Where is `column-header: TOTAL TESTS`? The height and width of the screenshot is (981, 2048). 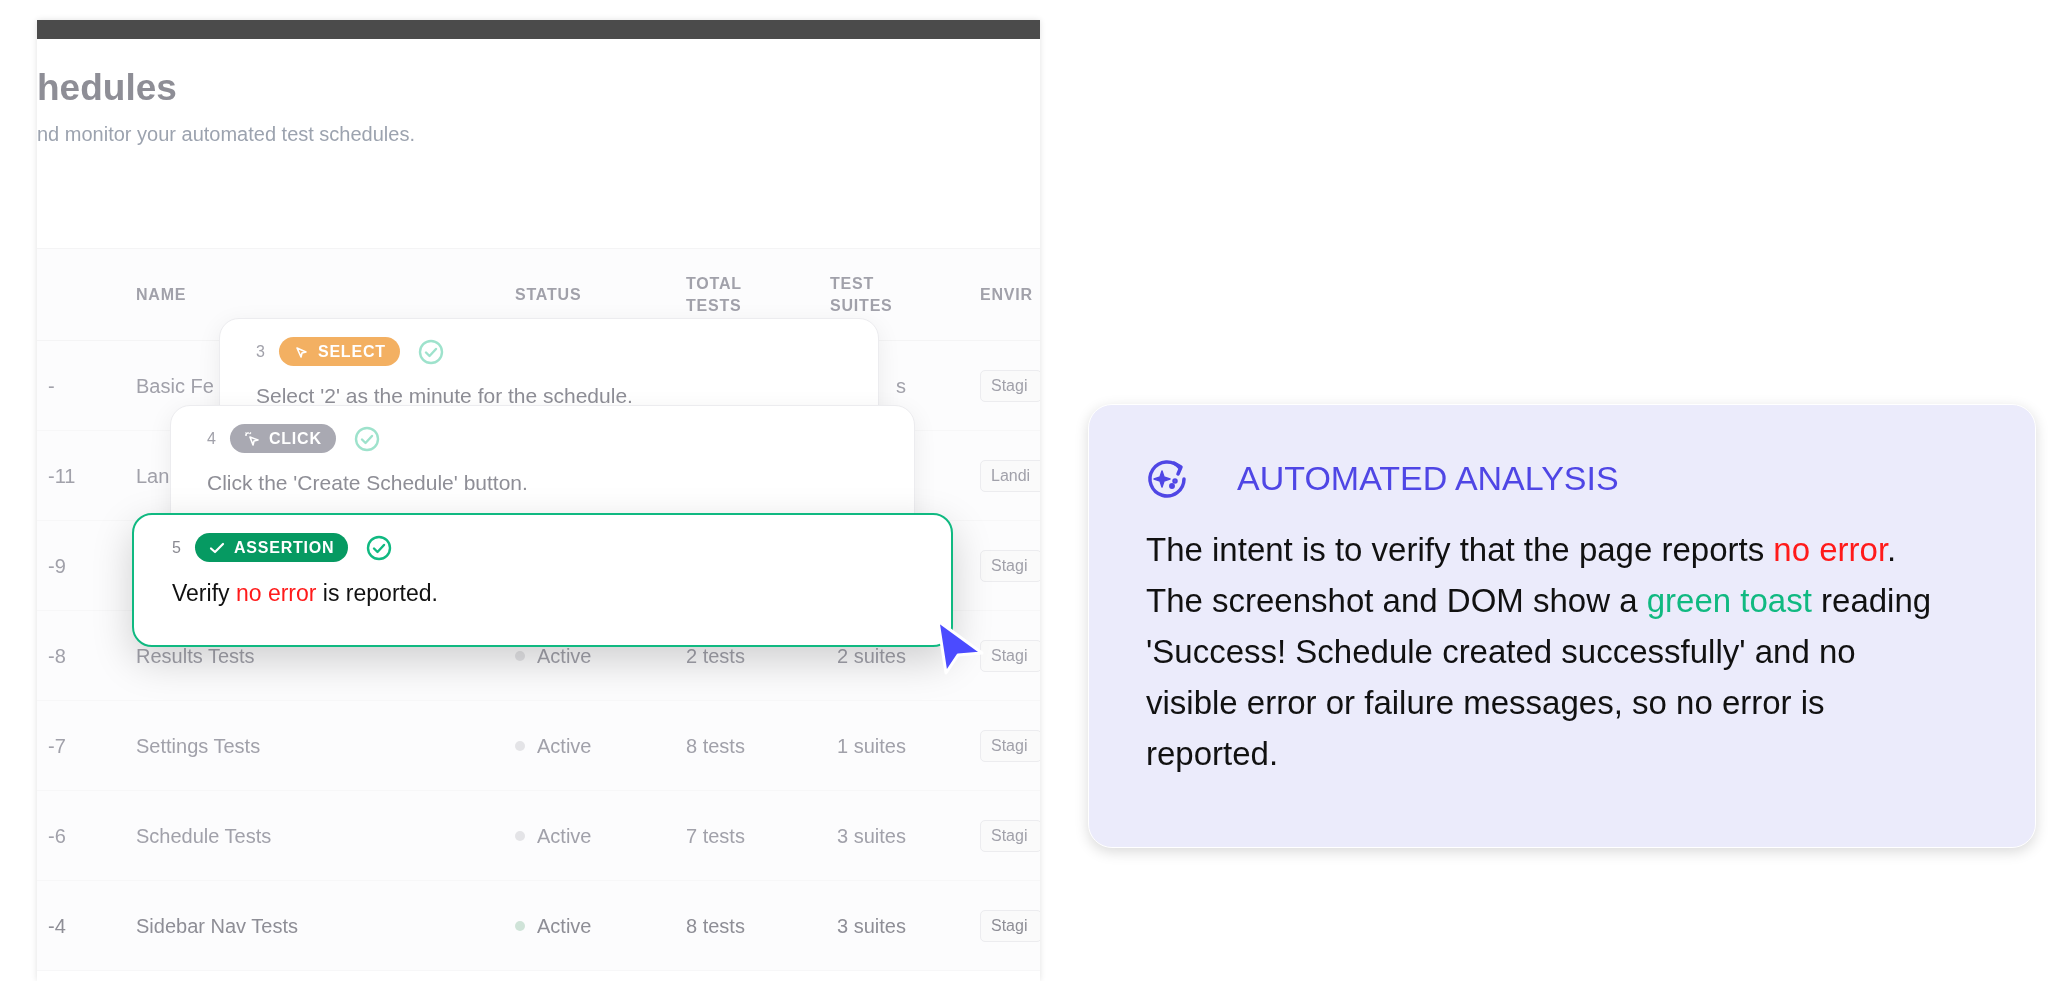
column-header: TOTAL TESTS is located at coordinates (714, 294).